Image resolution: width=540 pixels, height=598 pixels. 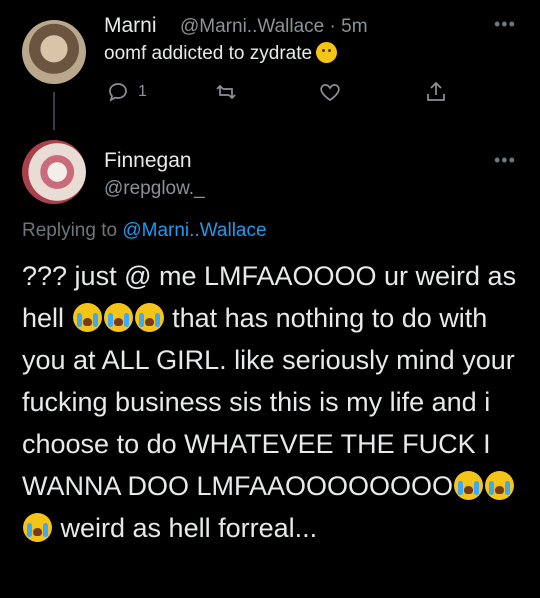 I want to click on tweet-text-content: oomf addicted to zydrate, so click(x=208, y=53).